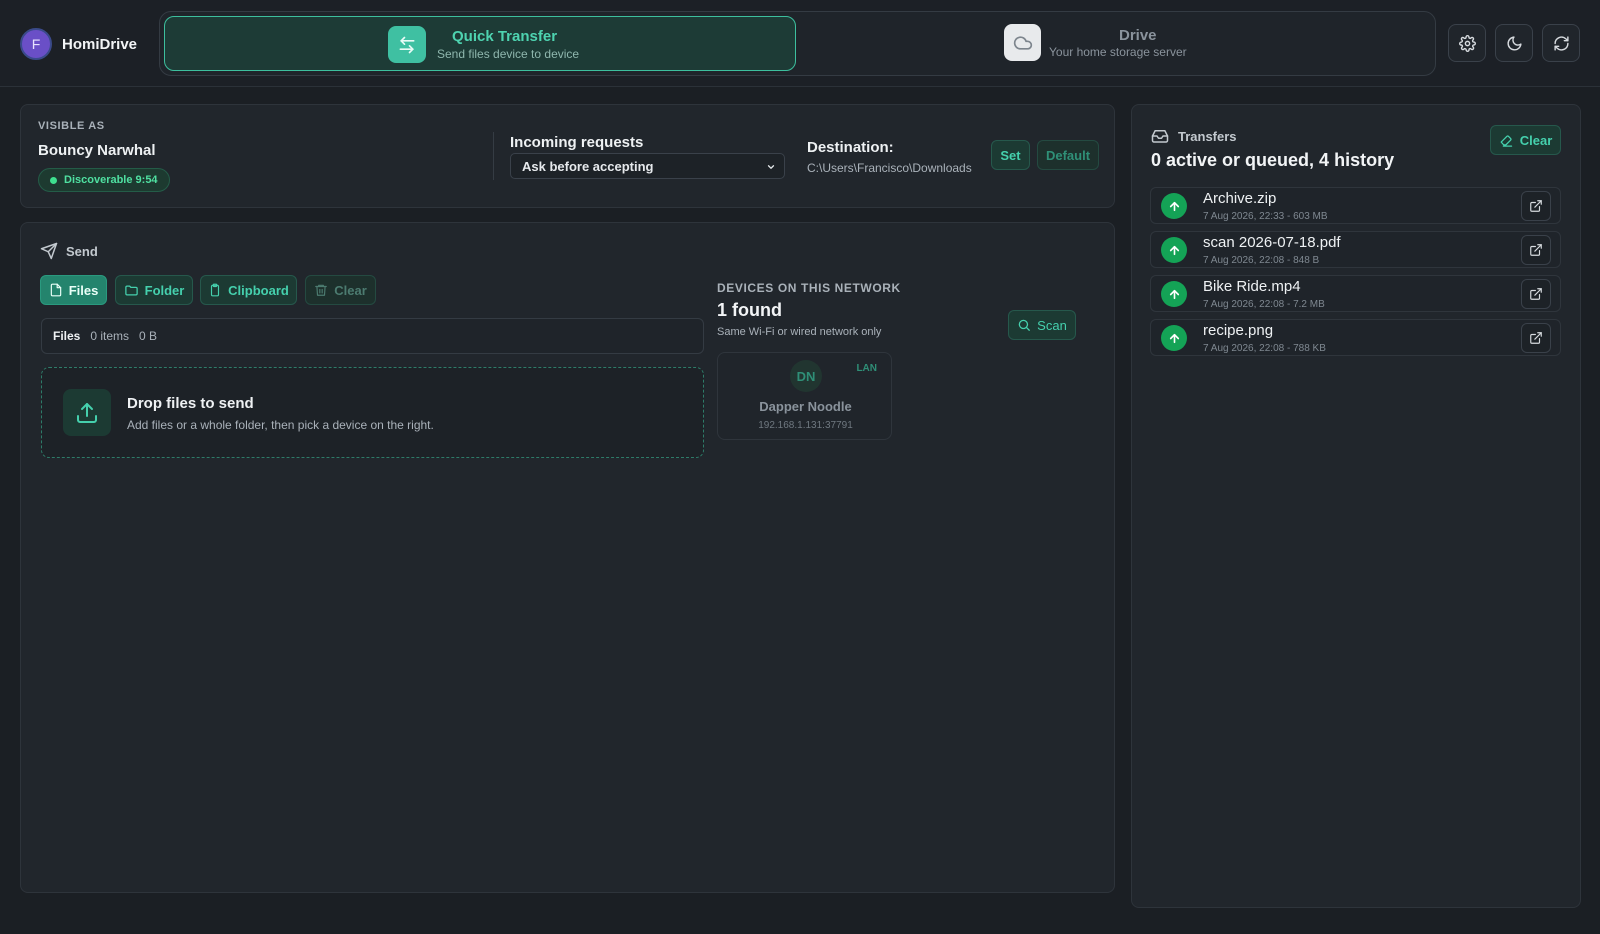 The height and width of the screenshot is (934, 1600). Describe the element at coordinates (164, 290) in the screenshot. I see `folder-button-label: Folder` at that location.